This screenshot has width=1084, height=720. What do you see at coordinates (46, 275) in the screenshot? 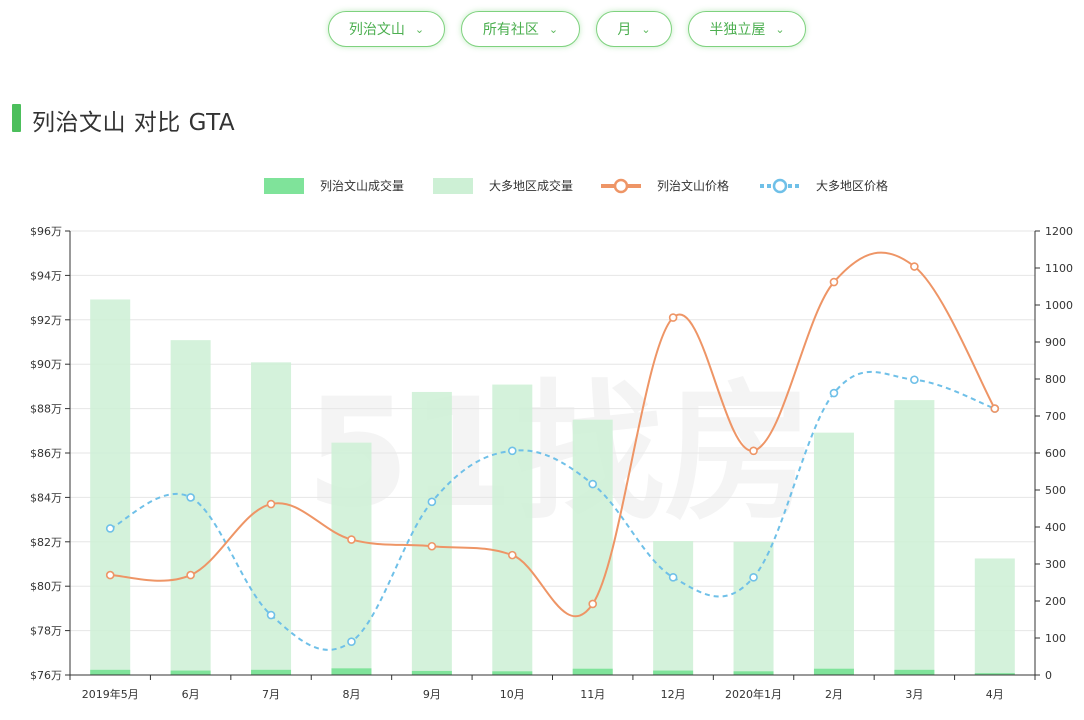
I see `y-left-tick-label: $94万` at bounding box center [46, 275].